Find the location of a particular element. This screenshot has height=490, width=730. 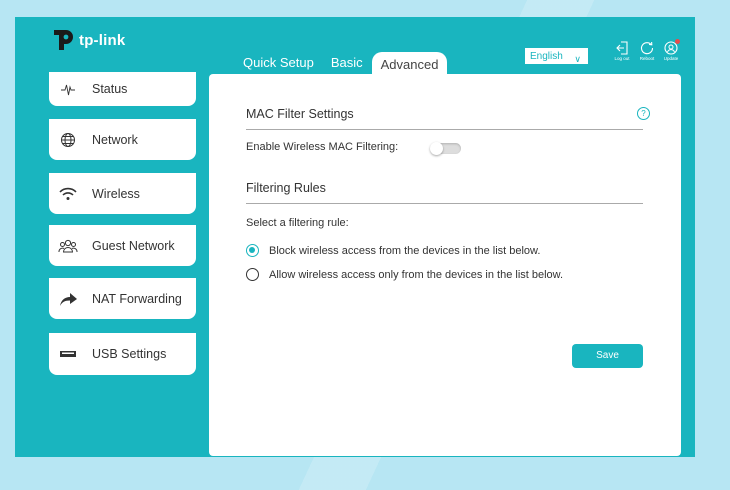

mac-filter-title: MAC Filter Settings is located at coordinates (300, 114).